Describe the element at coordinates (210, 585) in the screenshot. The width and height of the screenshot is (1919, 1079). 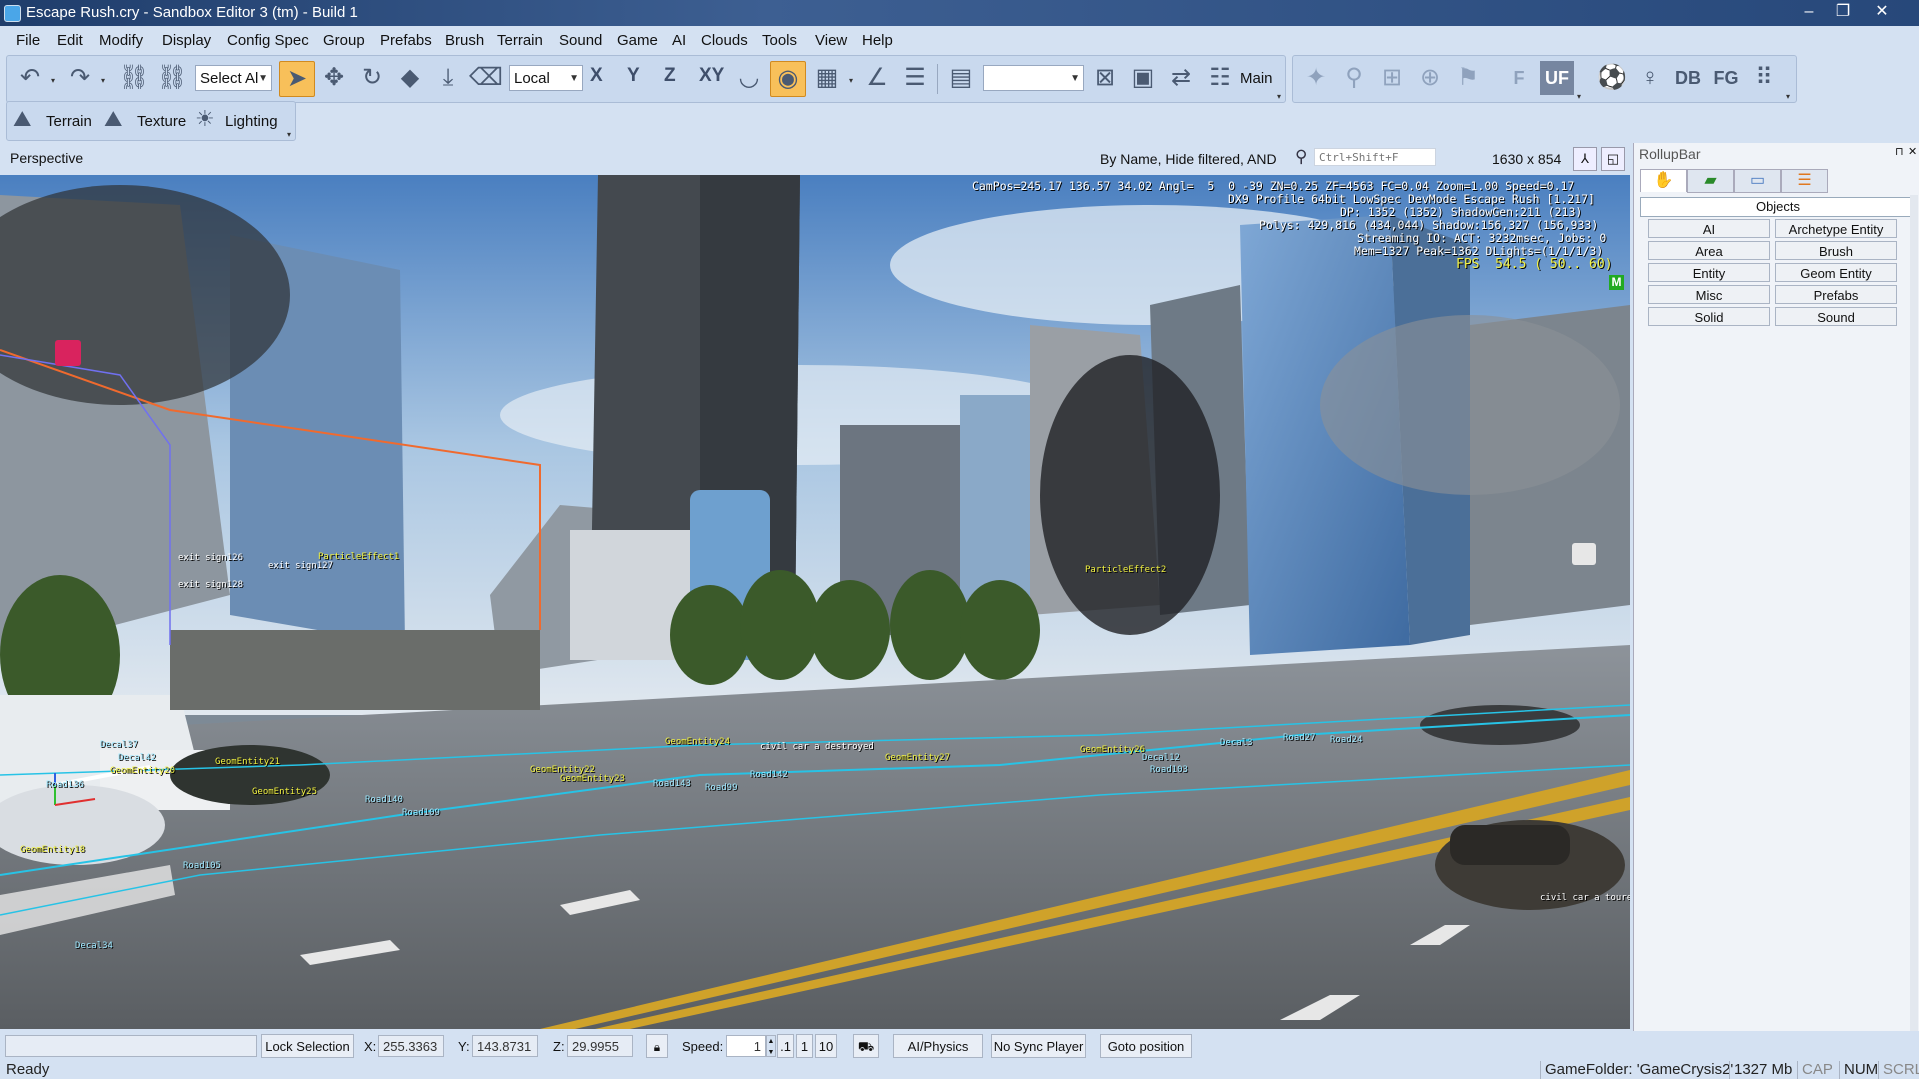
I see `entity-label: exit sign128` at that location.